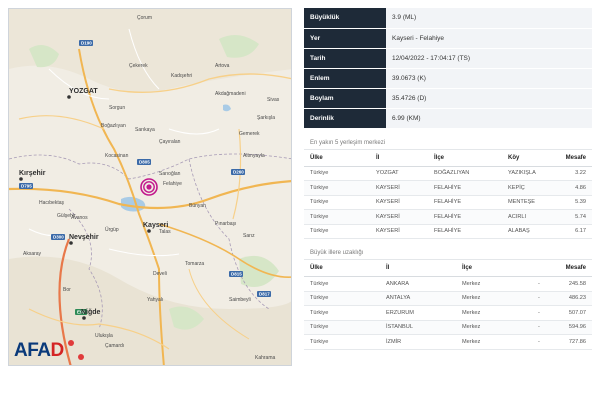 The height and width of the screenshot is (402, 600). What do you see at coordinates (573, 217) in the screenshot?
I see `nearest-settlements-cell: 5.74` at bounding box center [573, 217].